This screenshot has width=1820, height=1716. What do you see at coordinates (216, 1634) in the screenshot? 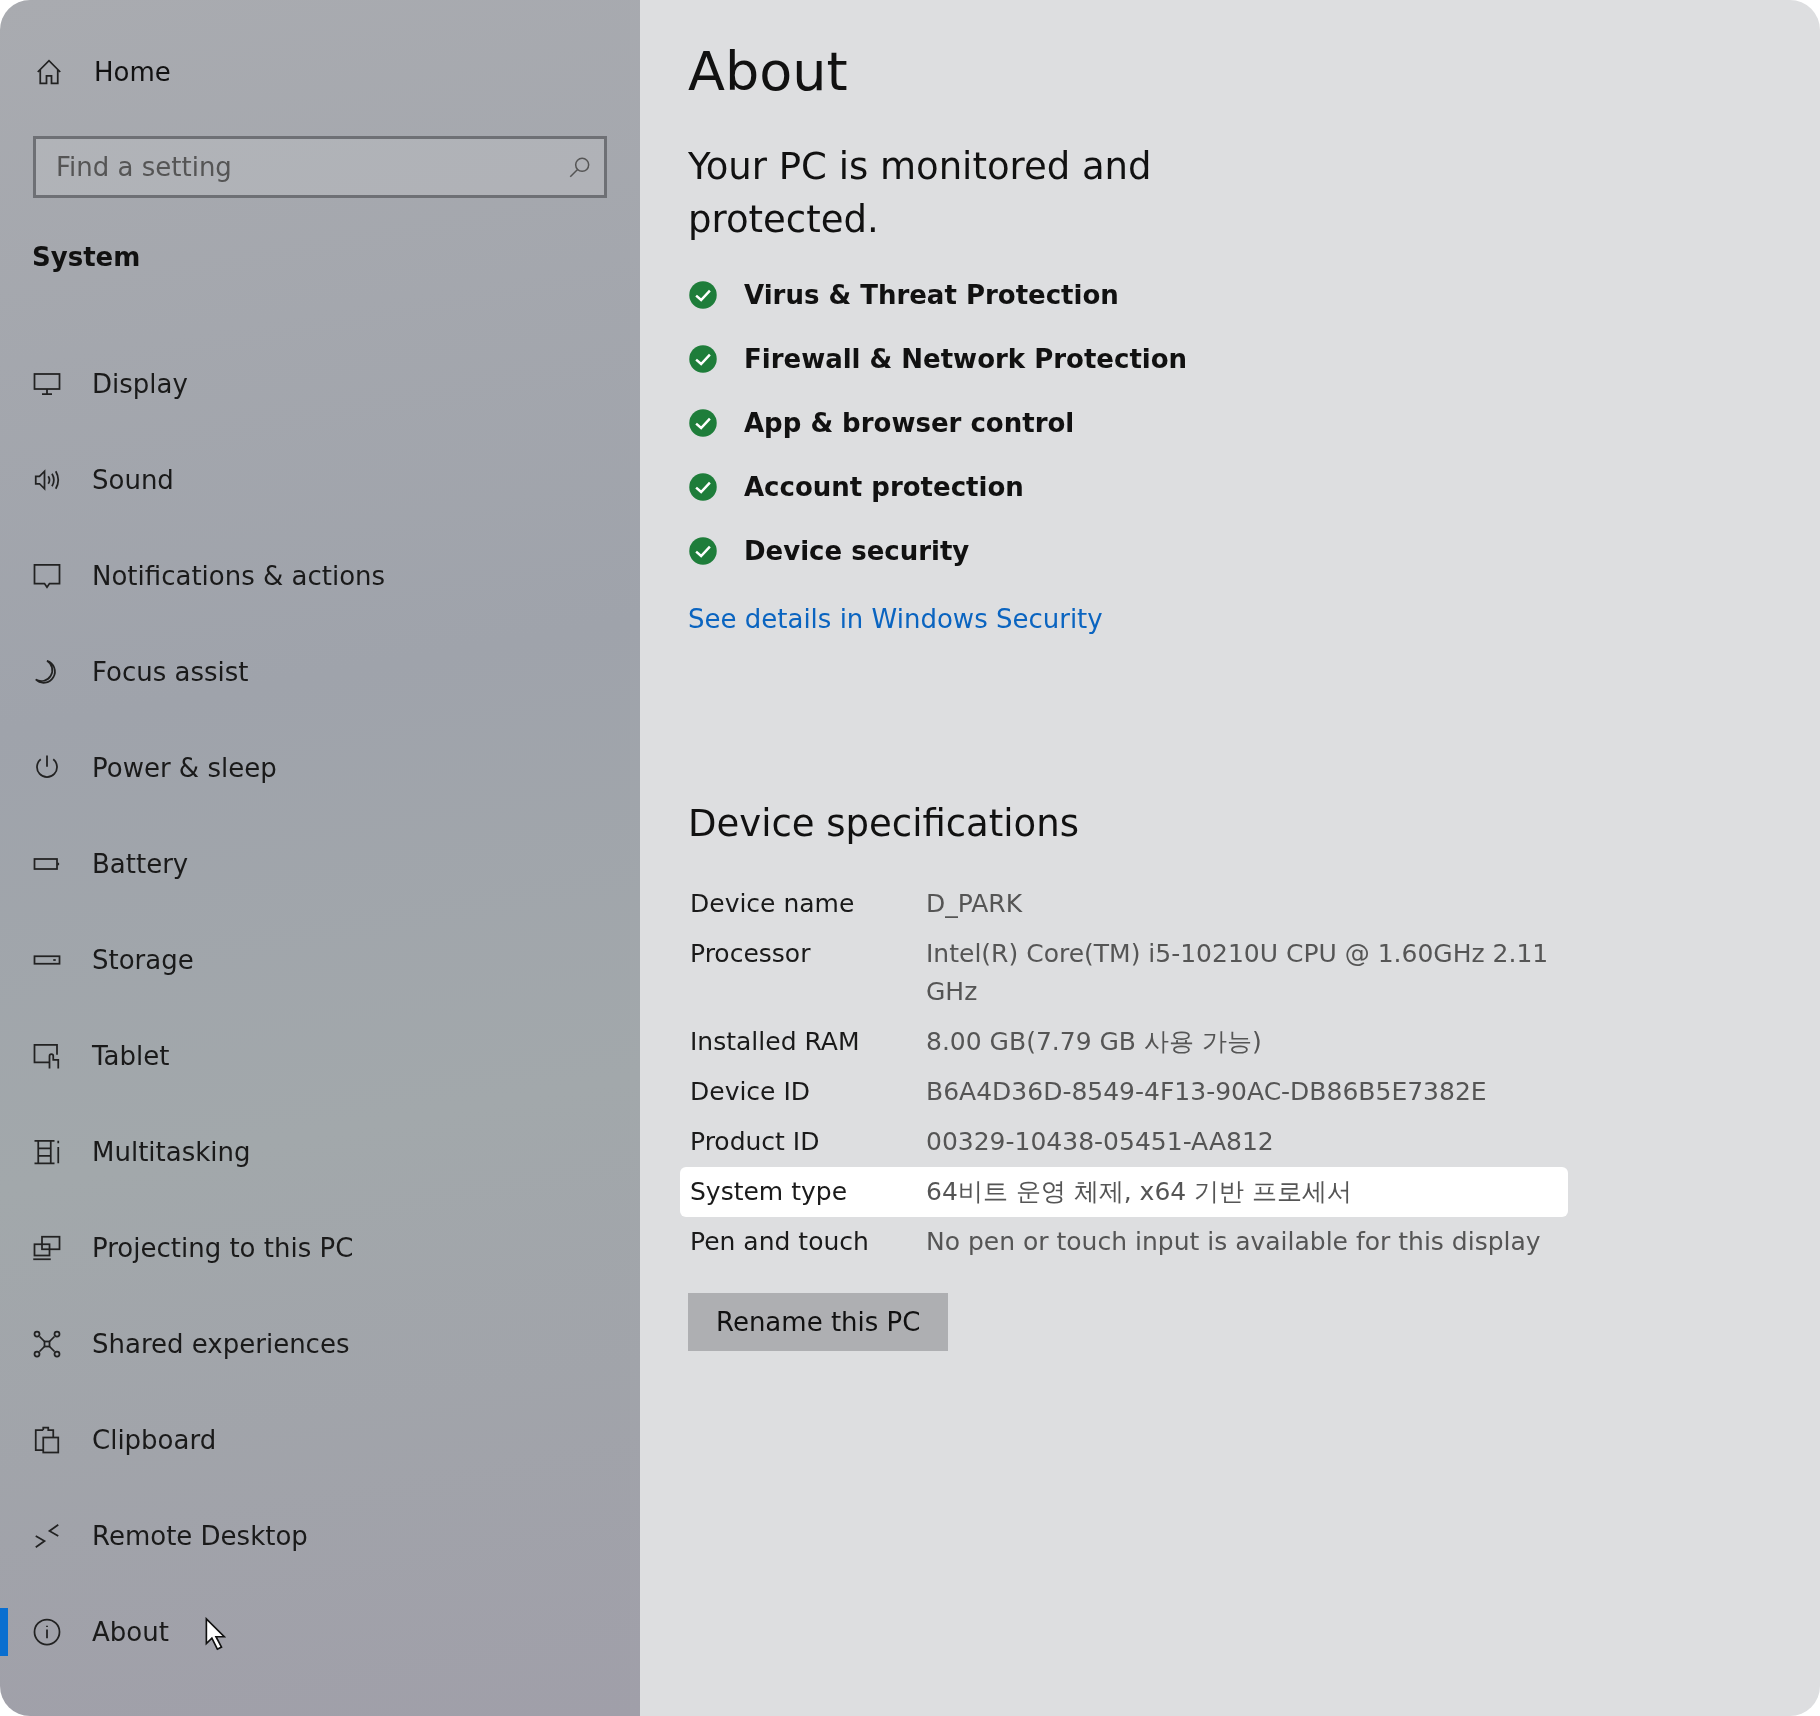
I see `mouse-pointer-icon` at bounding box center [216, 1634].